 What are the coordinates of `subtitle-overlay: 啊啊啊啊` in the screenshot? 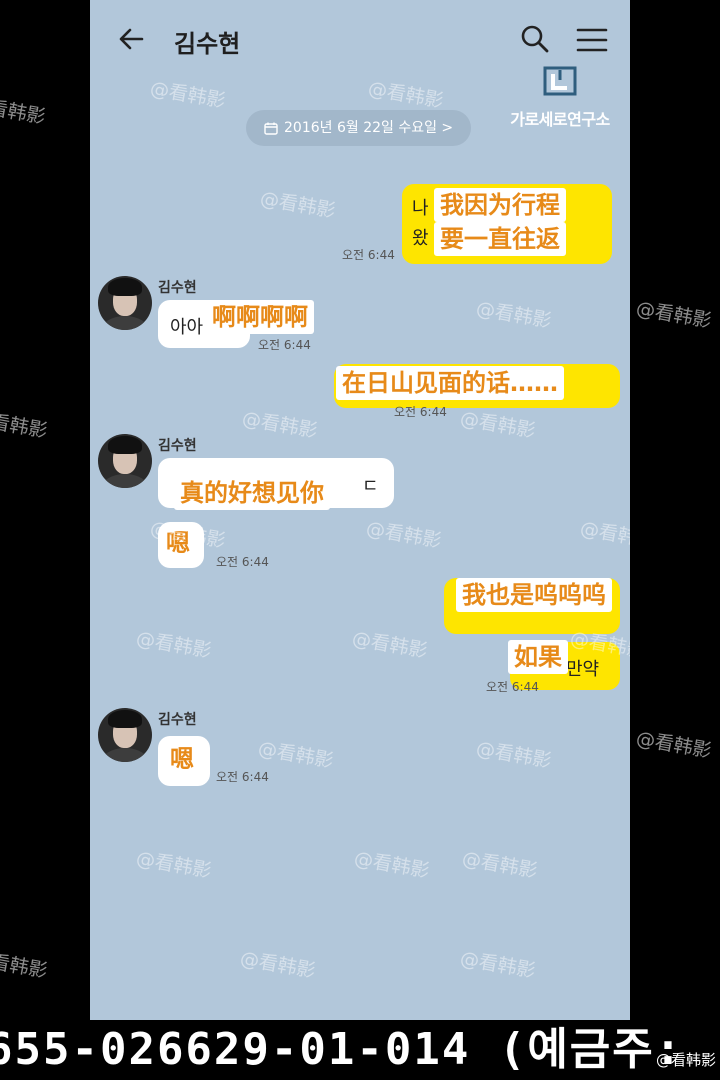 It's located at (260, 317).